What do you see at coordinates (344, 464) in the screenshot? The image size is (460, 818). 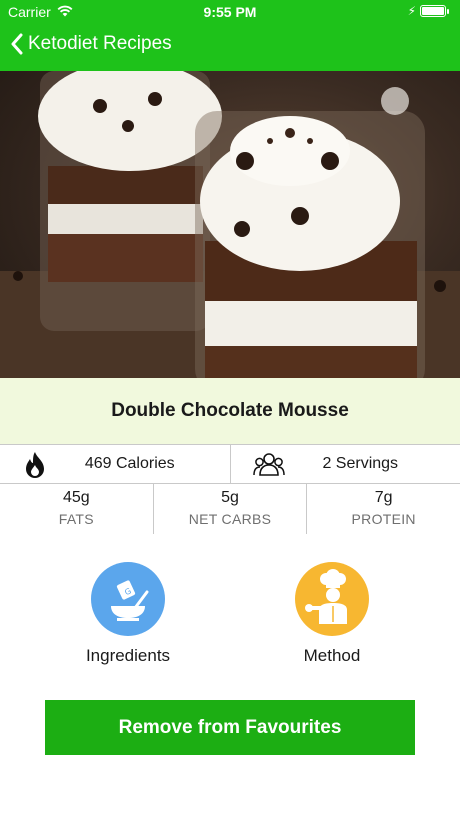 I see `servings-stat: 2 Servings` at bounding box center [344, 464].